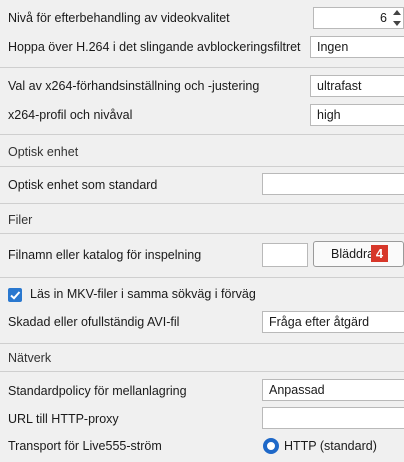  What do you see at coordinates (271, 446) in the screenshot?
I see `transport-http-radio` at bounding box center [271, 446].